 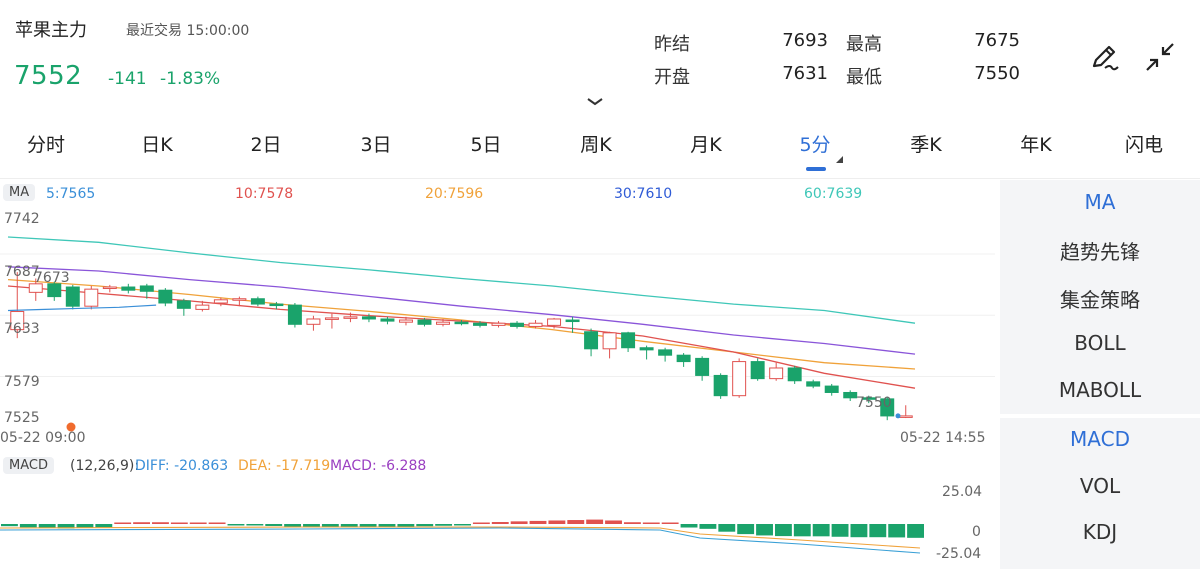 What do you see at coordinates (19, 192) in the screenshot?
I see `ma-indicator-tag: MA` at bounding box center [19, 192].